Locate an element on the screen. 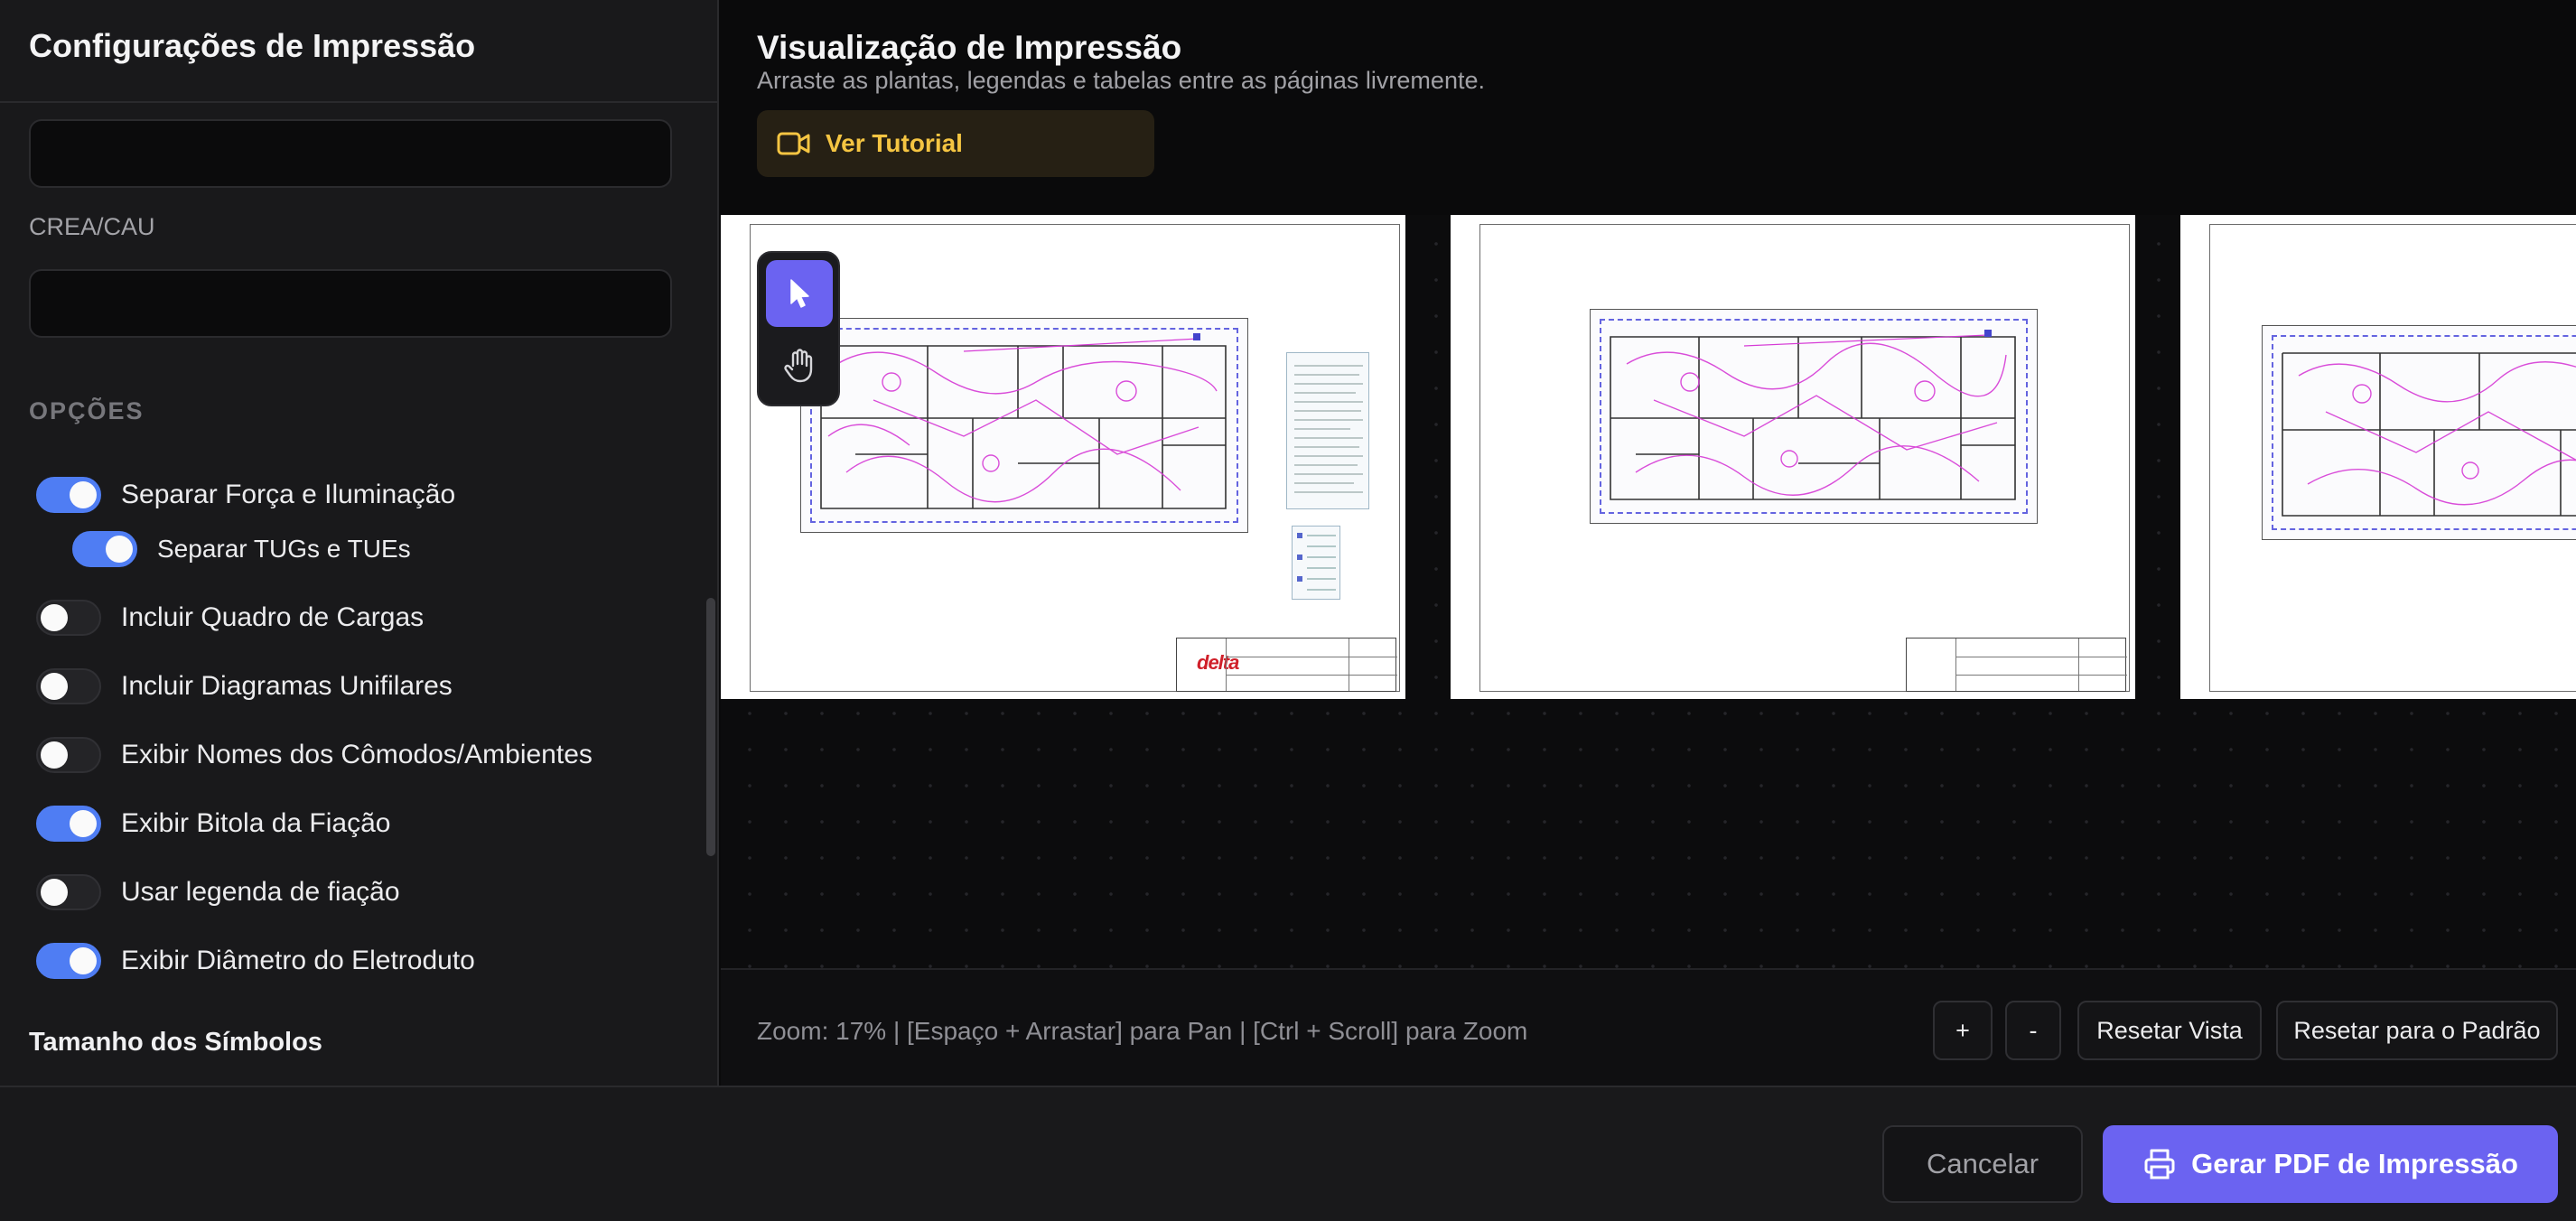 The width and height of the screenshot is (2576, 1221). hand-icon is located at coordinates (798, 366).